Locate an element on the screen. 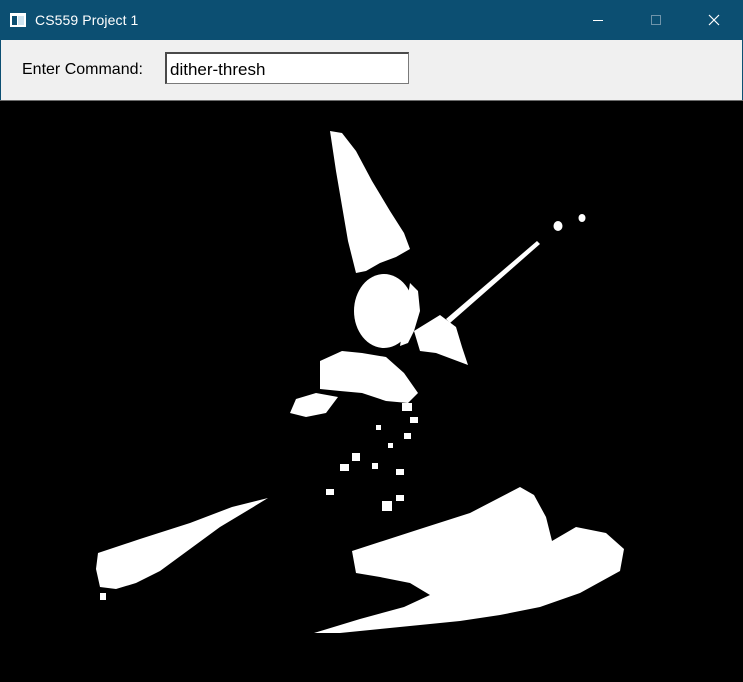 The height and width of the screenshot is (682, 743). caption-buttons is located at coordinates (656, 20).